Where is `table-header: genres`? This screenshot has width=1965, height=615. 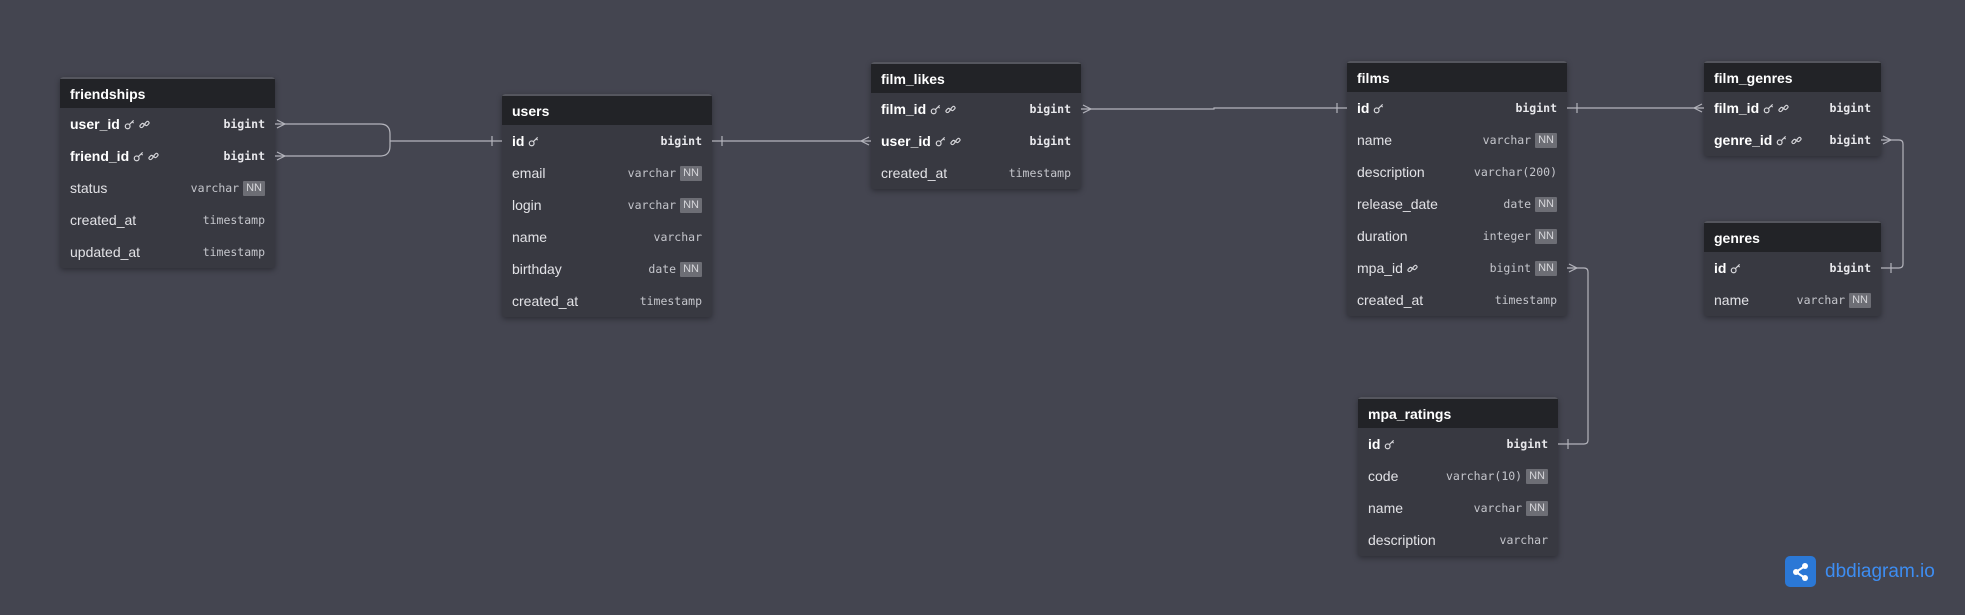
table-header: genres is located at coordinates (1792, 236).